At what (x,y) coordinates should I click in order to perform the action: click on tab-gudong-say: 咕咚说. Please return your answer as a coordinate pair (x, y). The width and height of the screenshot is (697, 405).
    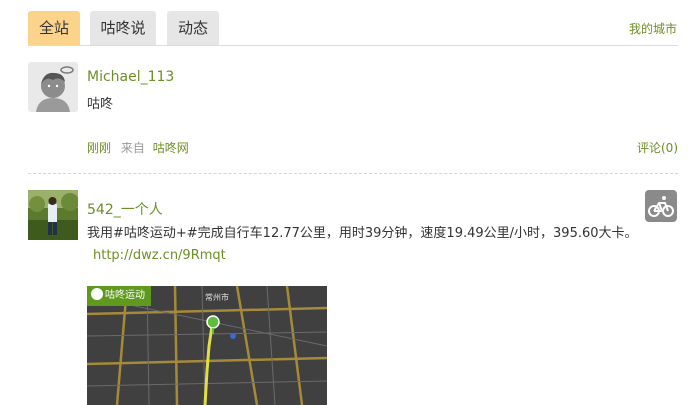
    Looking at the image, I should click on (123, 28).